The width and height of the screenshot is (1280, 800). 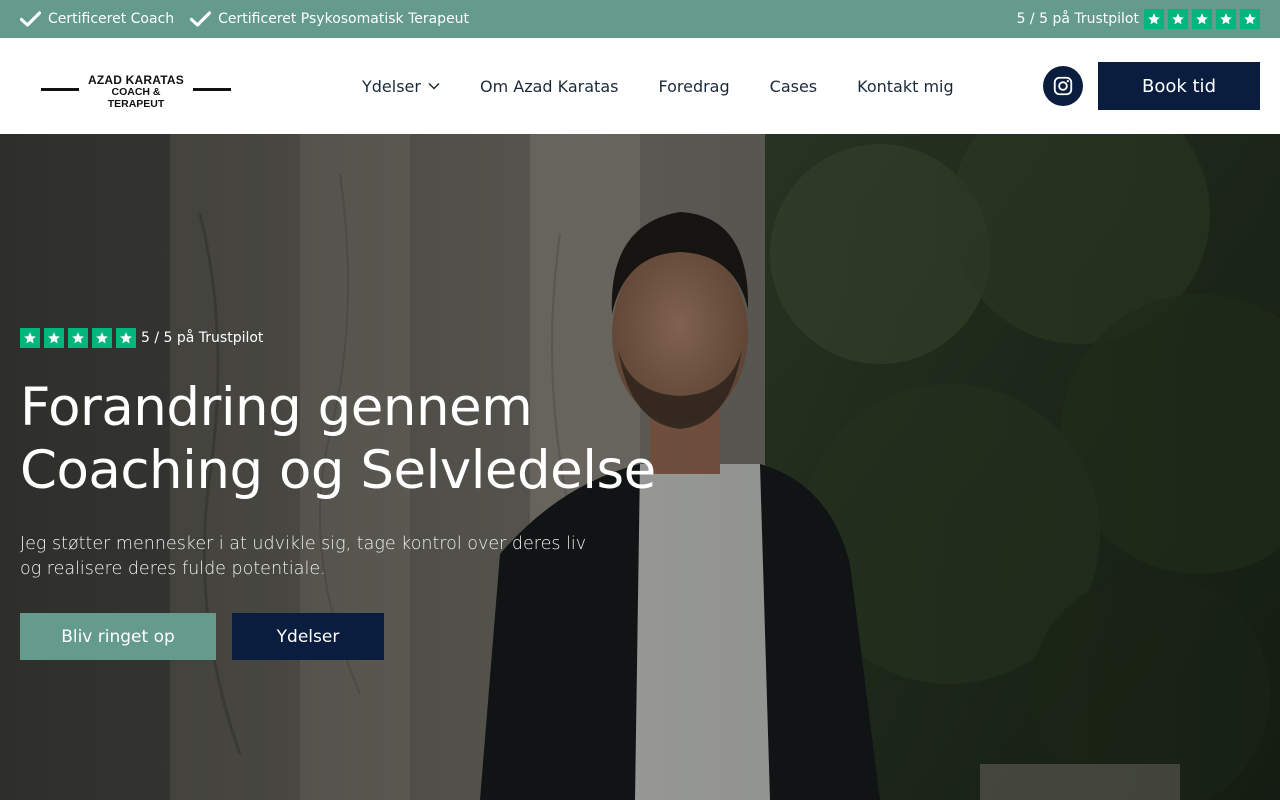 I want to click on nav-label: Om Azad Karatas, so click(x=549, y=86).